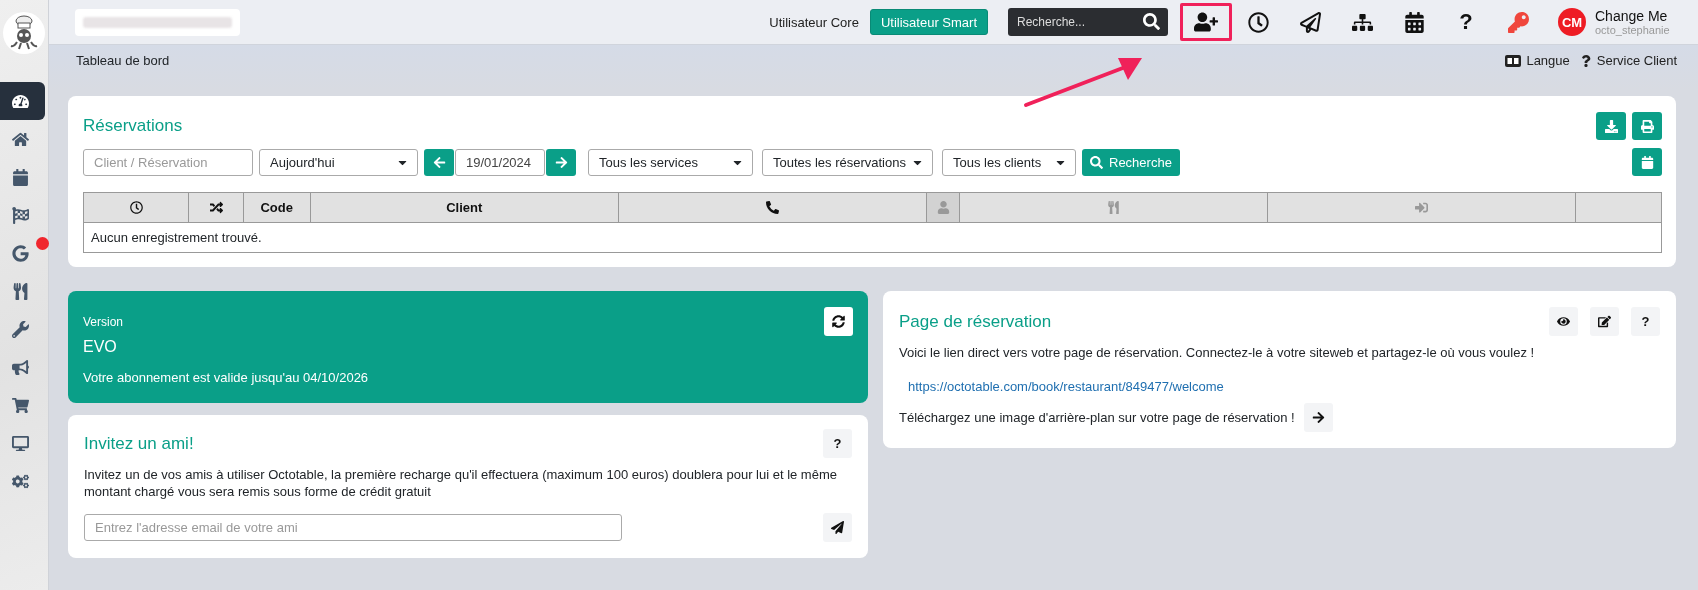 The image size is (1698, 590). Describe the element at coordinates (1009, 162) in the screenshot. I see `filter-select: Tous les clients` at that location.